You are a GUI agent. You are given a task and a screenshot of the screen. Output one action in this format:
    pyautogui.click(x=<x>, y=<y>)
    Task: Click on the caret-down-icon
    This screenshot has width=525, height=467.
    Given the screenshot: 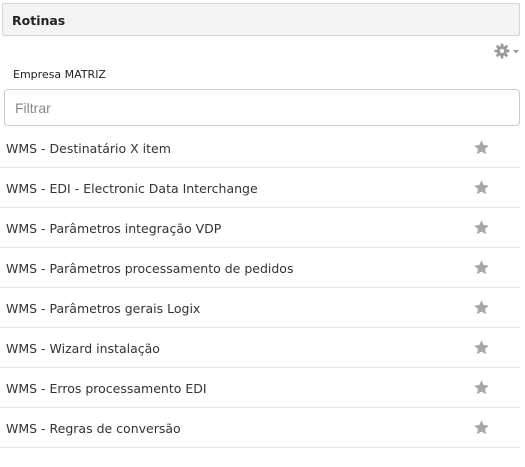 What is the action you would take?
    pyautogui.click(x=516, y=52)
    